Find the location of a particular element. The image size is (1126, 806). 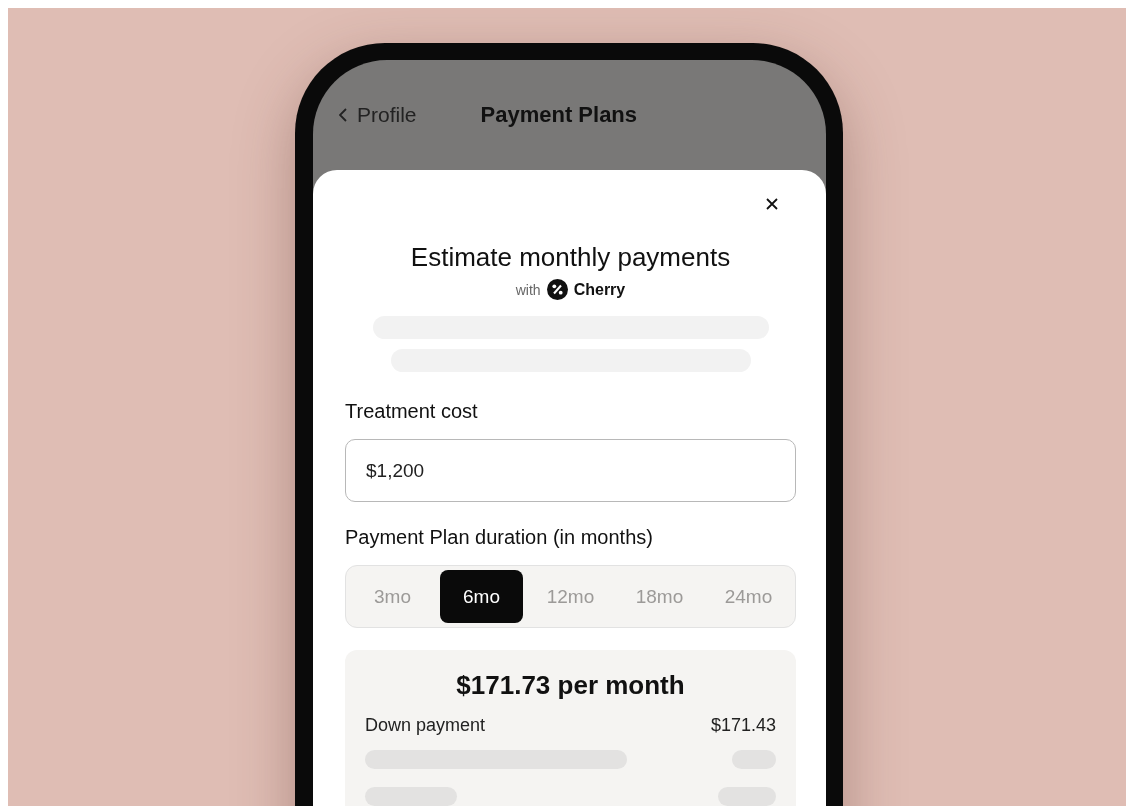

chevron-left-icon is located at coordinates (343, 115).